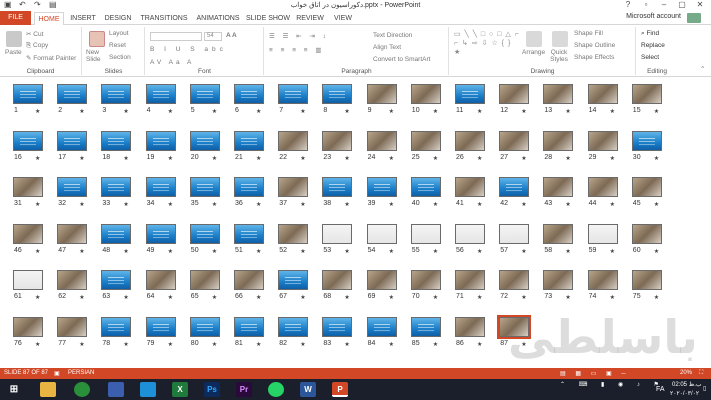 This screenshot has height=400, width=711. What do you see at coordinates (660, 389) in the screenshot?
I see `input-language: FA` at bounding box center [660, 389].